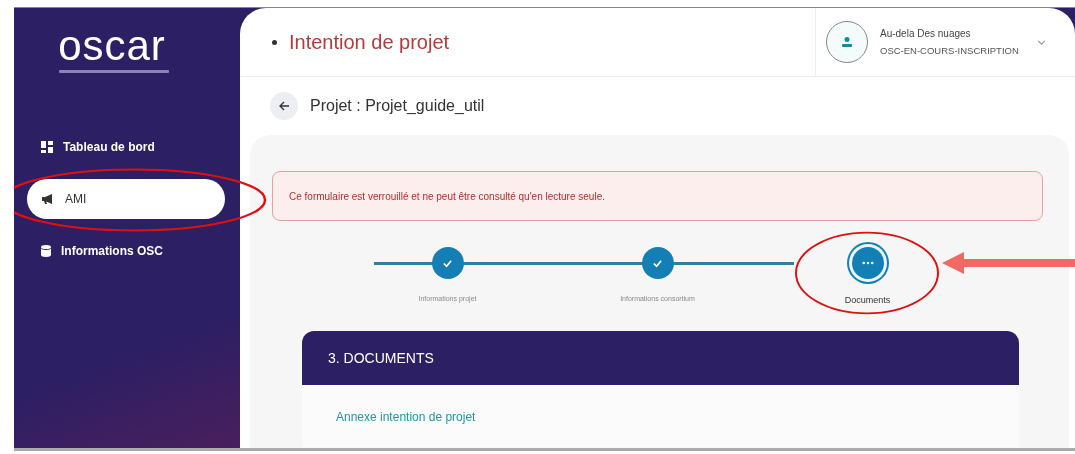  Describe the element at coordinates (1041, 42) in the screenshot. I see `caret-icon` at that location.